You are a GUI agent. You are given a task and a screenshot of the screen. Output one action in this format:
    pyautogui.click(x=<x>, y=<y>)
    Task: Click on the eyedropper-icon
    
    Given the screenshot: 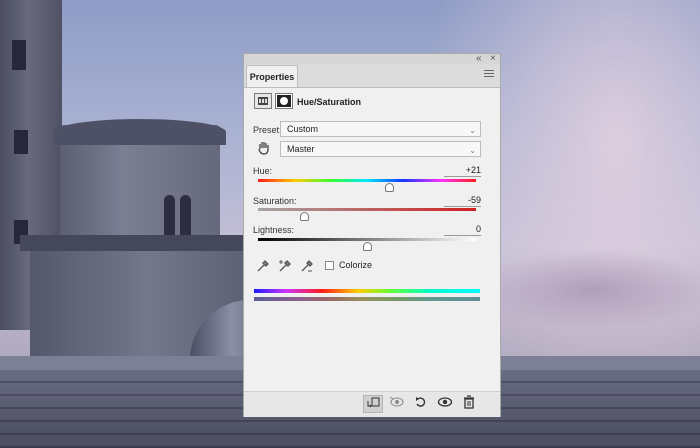 What is the action you would take?
    pyautogui.click(x=263, y=267)
    